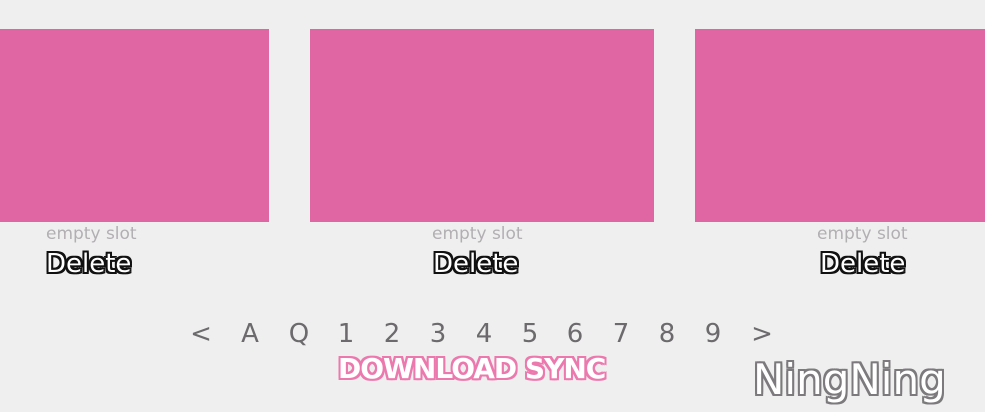  I want to click on page-button-7: 7, so click(621, 334).